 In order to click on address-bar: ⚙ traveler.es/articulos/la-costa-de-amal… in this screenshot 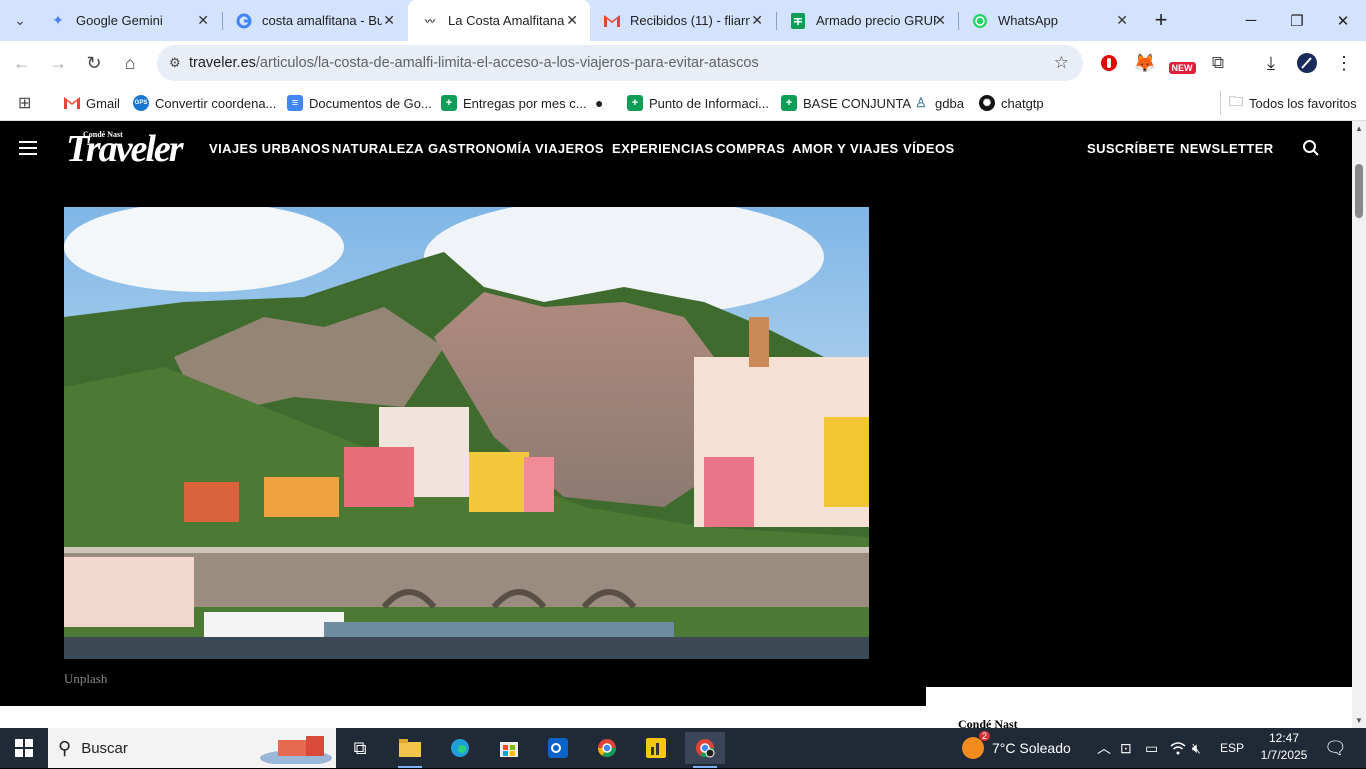, I will do `click(620, 63)`.